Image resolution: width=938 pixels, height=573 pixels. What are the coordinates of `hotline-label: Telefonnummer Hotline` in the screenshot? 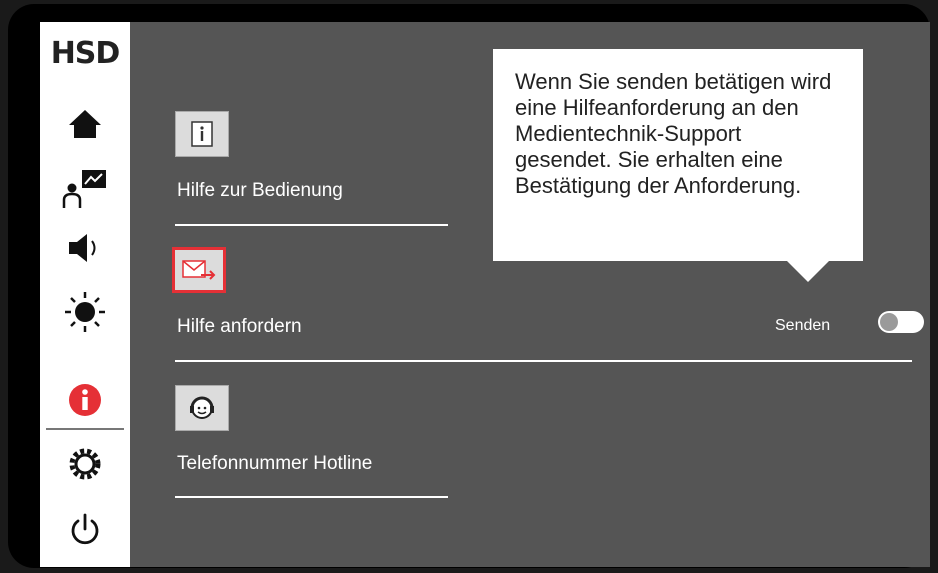 It's located at (275, 463).